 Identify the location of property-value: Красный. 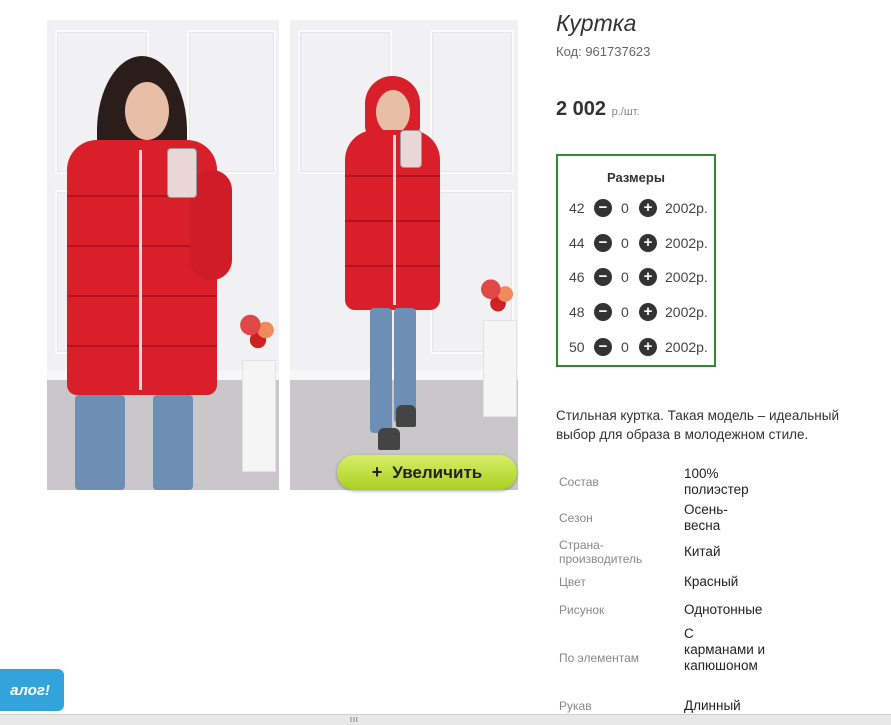
(711, 581).